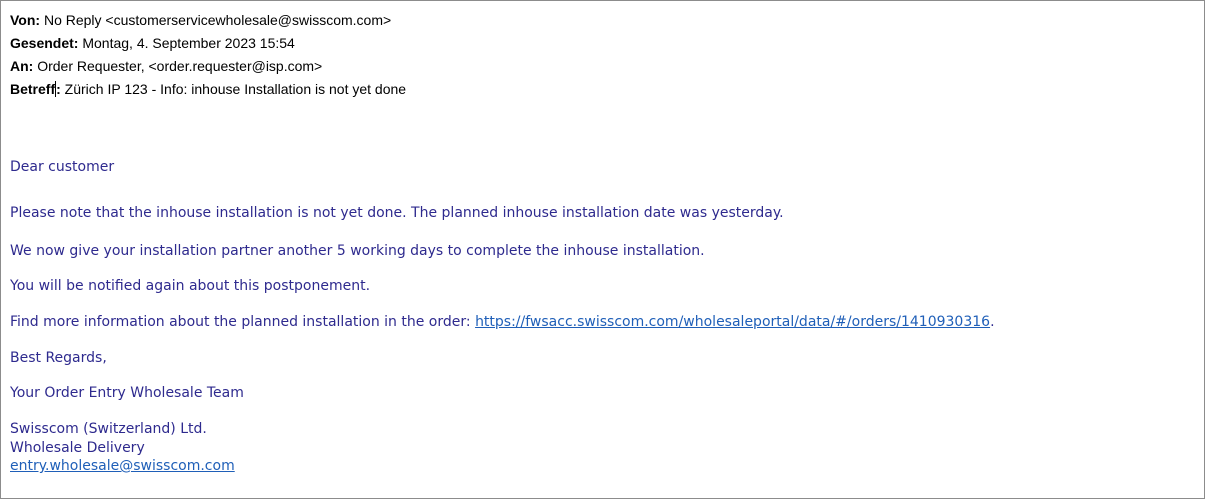 The height and width of the screenshot is (499, 1205). Describe the element at coordinates (186, 43) in the screenshot. I see `sent-value: Montag, 4. September 2023 15:54` at that location.